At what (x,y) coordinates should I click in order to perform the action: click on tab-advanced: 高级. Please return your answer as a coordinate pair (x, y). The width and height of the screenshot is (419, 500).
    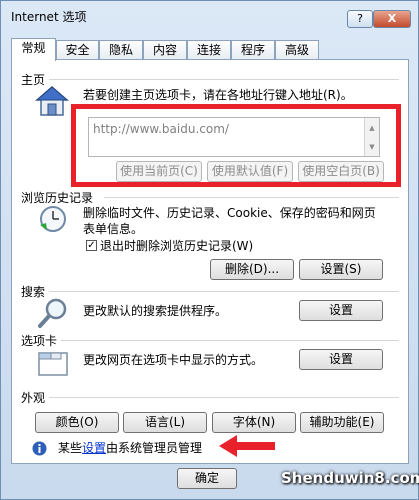
    Looking at the image, I should click on (297, 50).